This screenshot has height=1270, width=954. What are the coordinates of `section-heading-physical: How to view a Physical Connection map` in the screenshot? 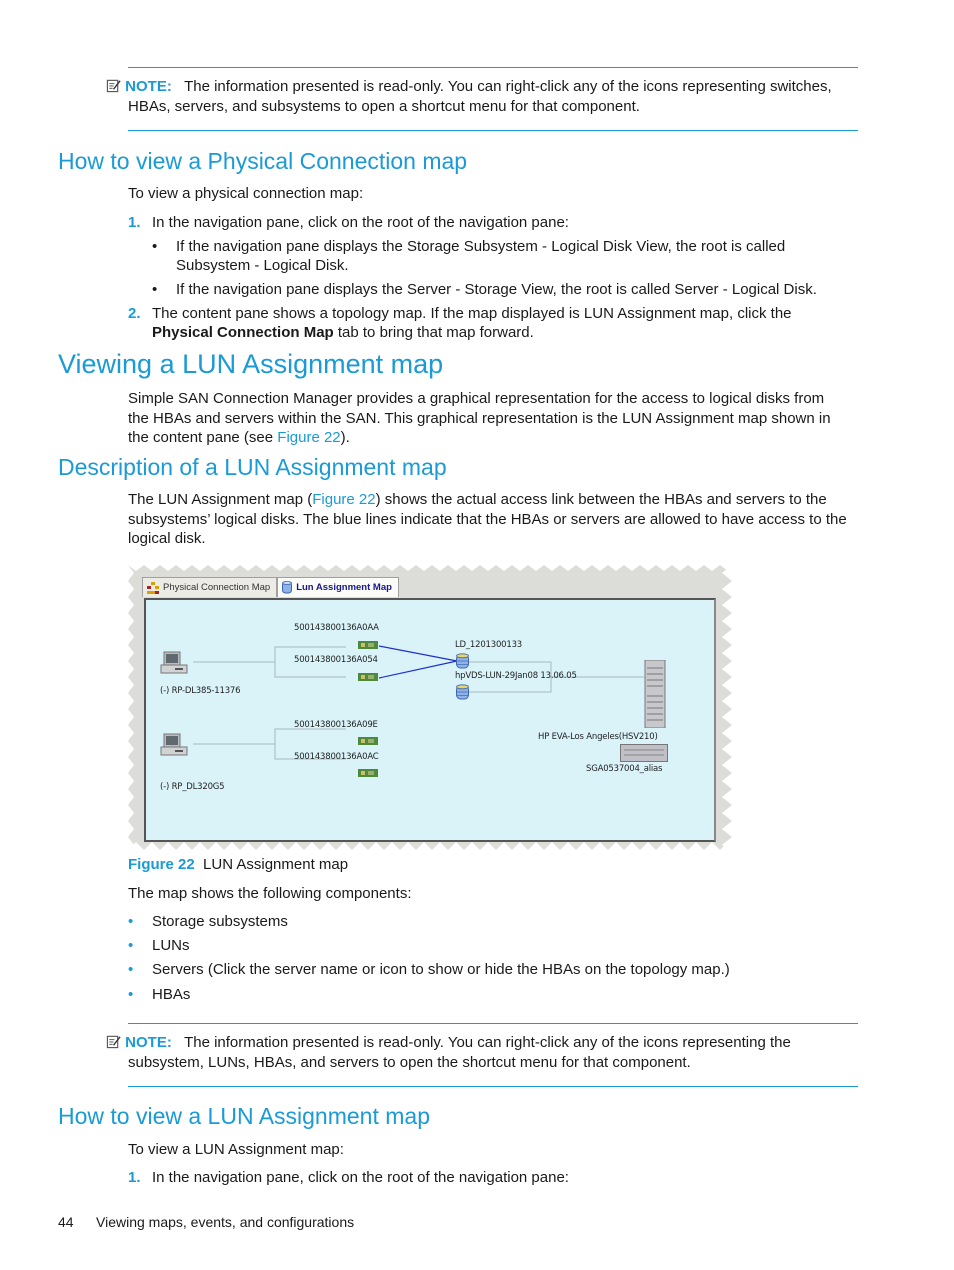 It's located at (263, 161).